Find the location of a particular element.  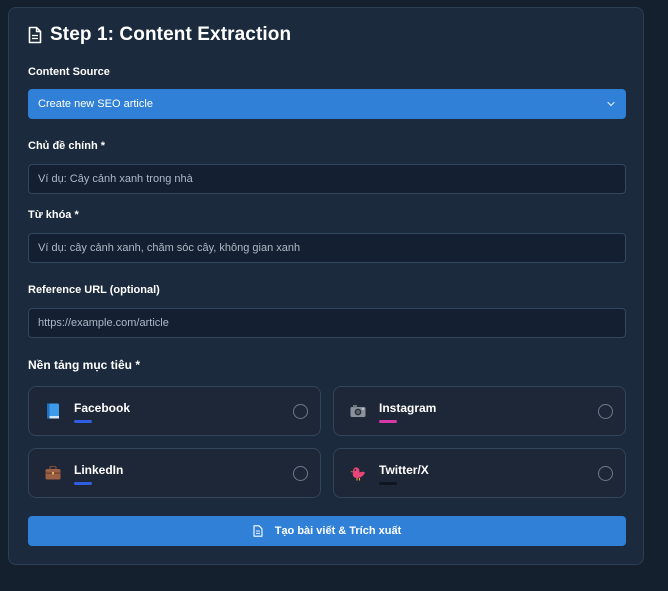

platform-card-twitter-x: Twitter/X is located at coordinates (479, 473).